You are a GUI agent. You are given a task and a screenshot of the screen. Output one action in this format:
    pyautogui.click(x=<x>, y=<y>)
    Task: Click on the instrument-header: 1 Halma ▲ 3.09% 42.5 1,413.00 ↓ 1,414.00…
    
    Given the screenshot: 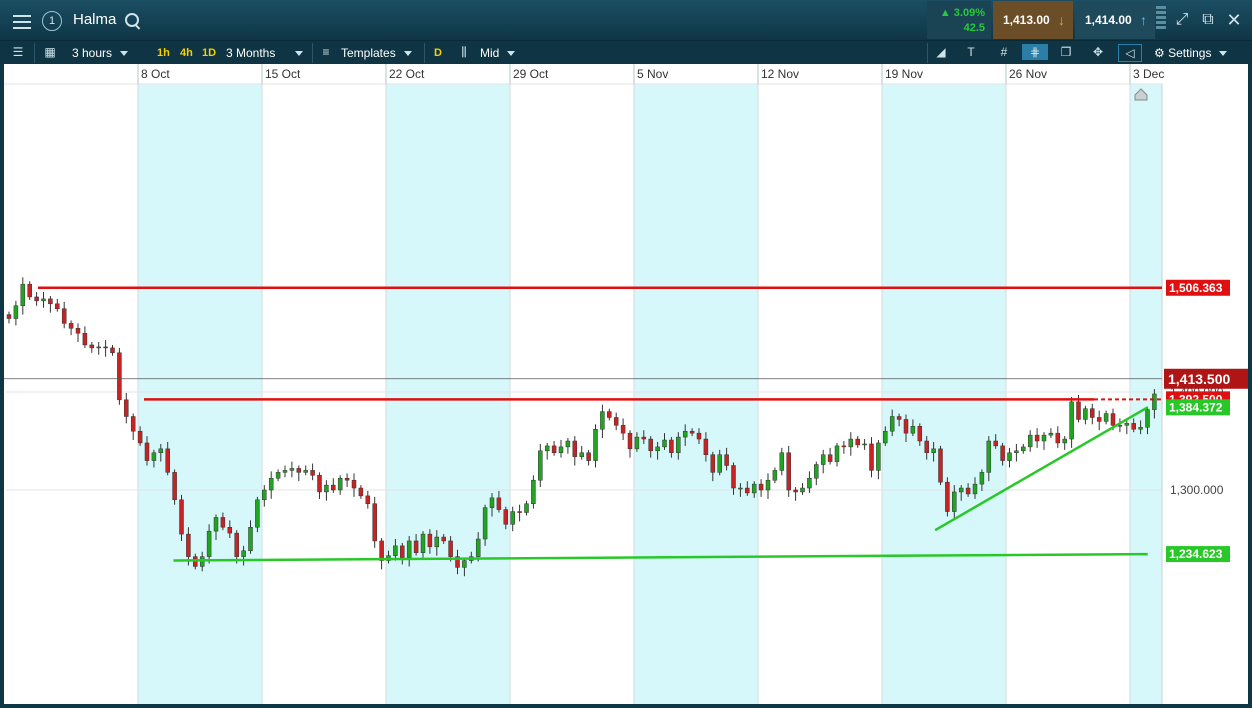 What is the action you would take?
    pyautogui.click(x=626, y=20)
    